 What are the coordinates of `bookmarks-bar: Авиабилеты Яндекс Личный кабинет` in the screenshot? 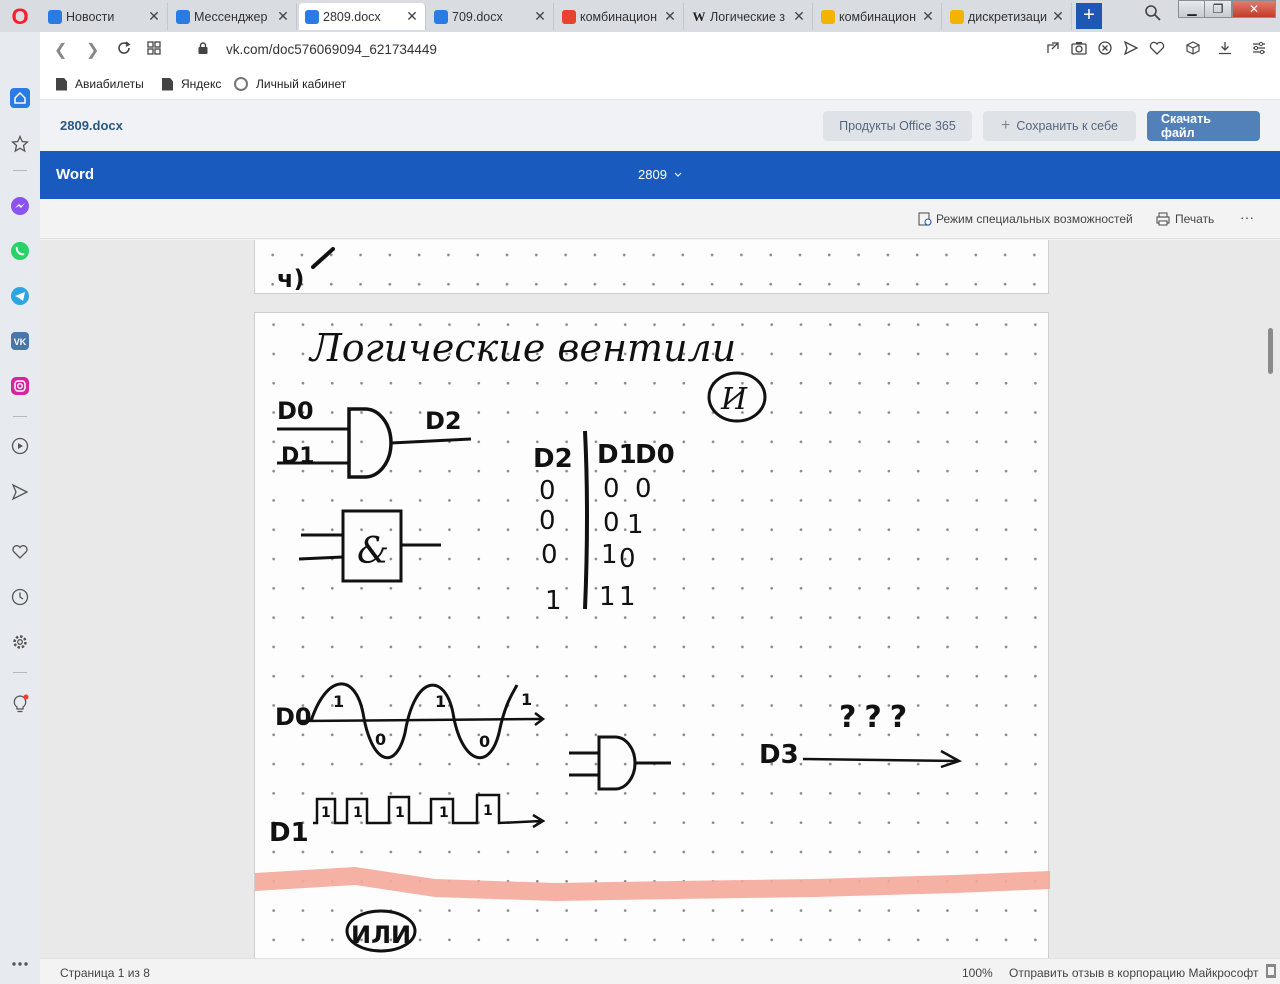 It's located at (660, 84).